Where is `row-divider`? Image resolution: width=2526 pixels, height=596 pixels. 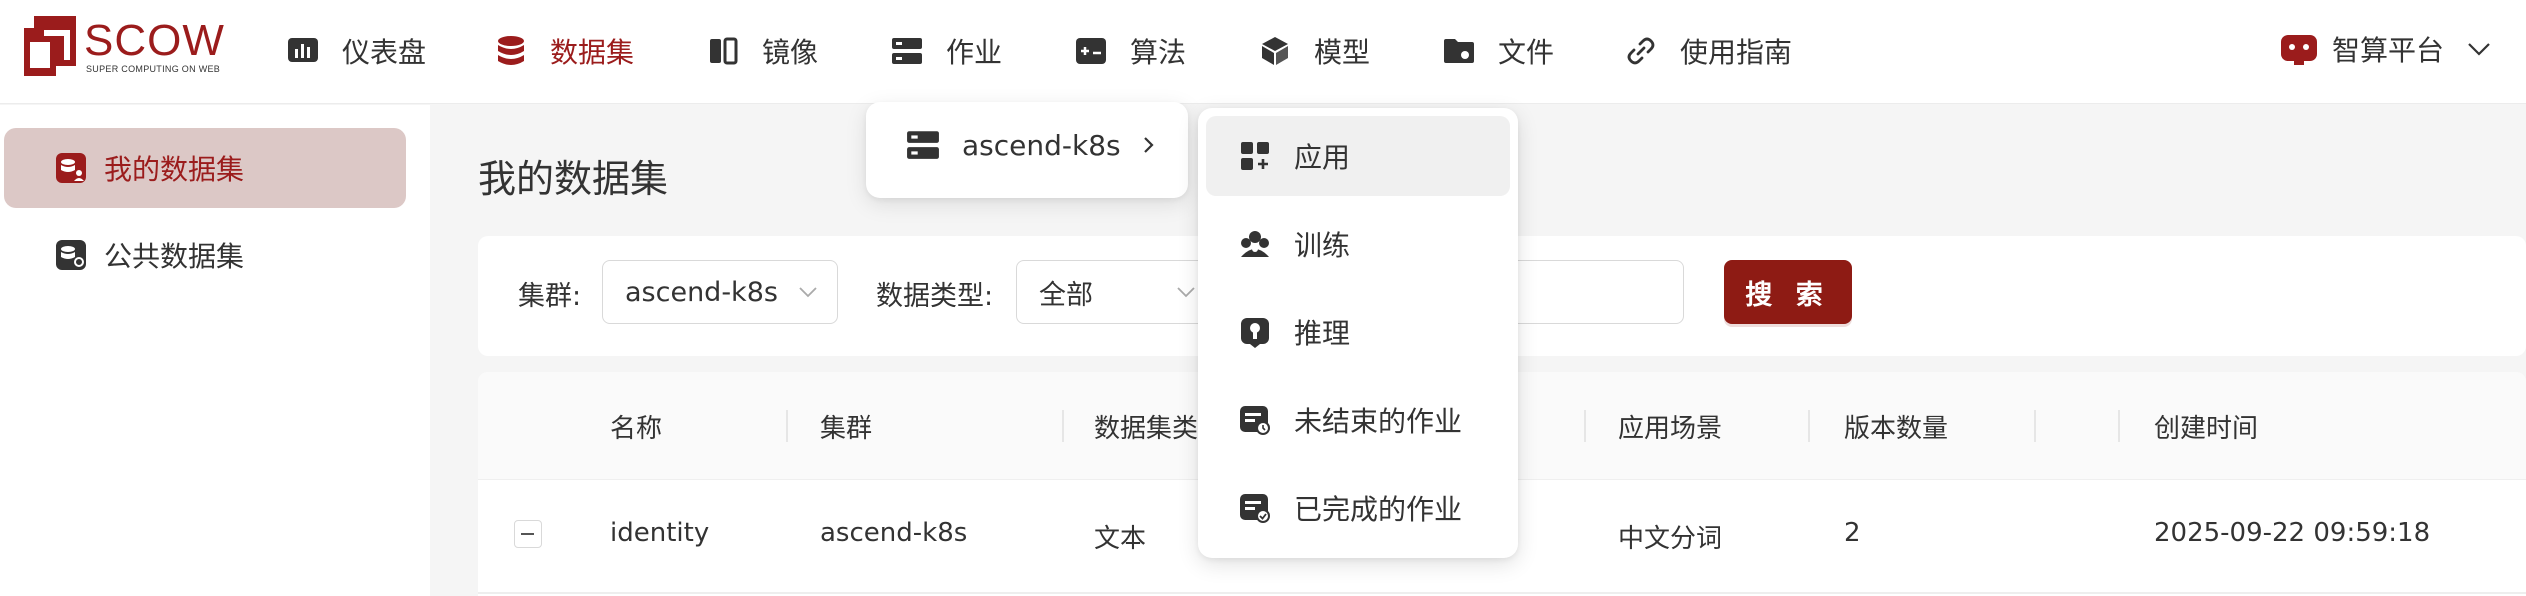
row-divider is located at coordinates (1502, 593).